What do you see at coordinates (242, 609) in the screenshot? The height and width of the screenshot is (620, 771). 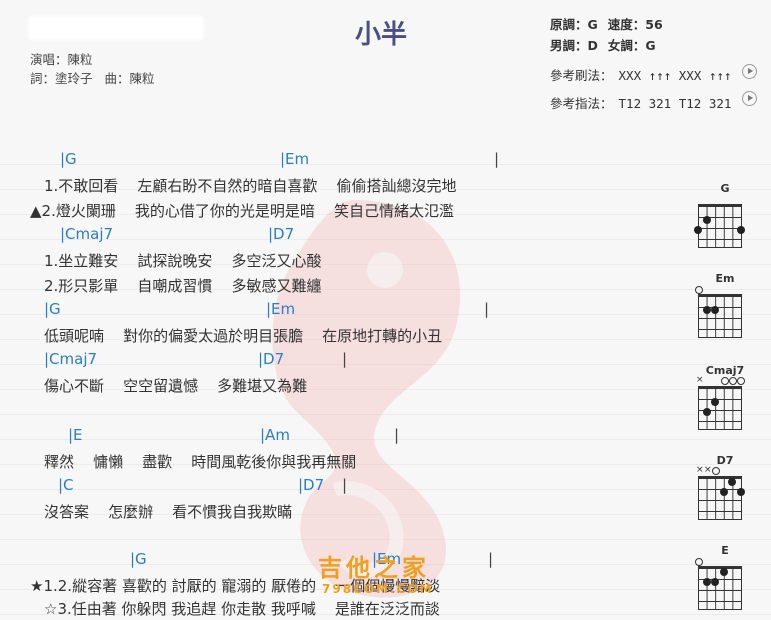 I see `lyric-line: ☆3.任由著 你躲閃 我追趕 你走散 我呼喊 是誰在泛泛而談` at bounding box center [242, 609].